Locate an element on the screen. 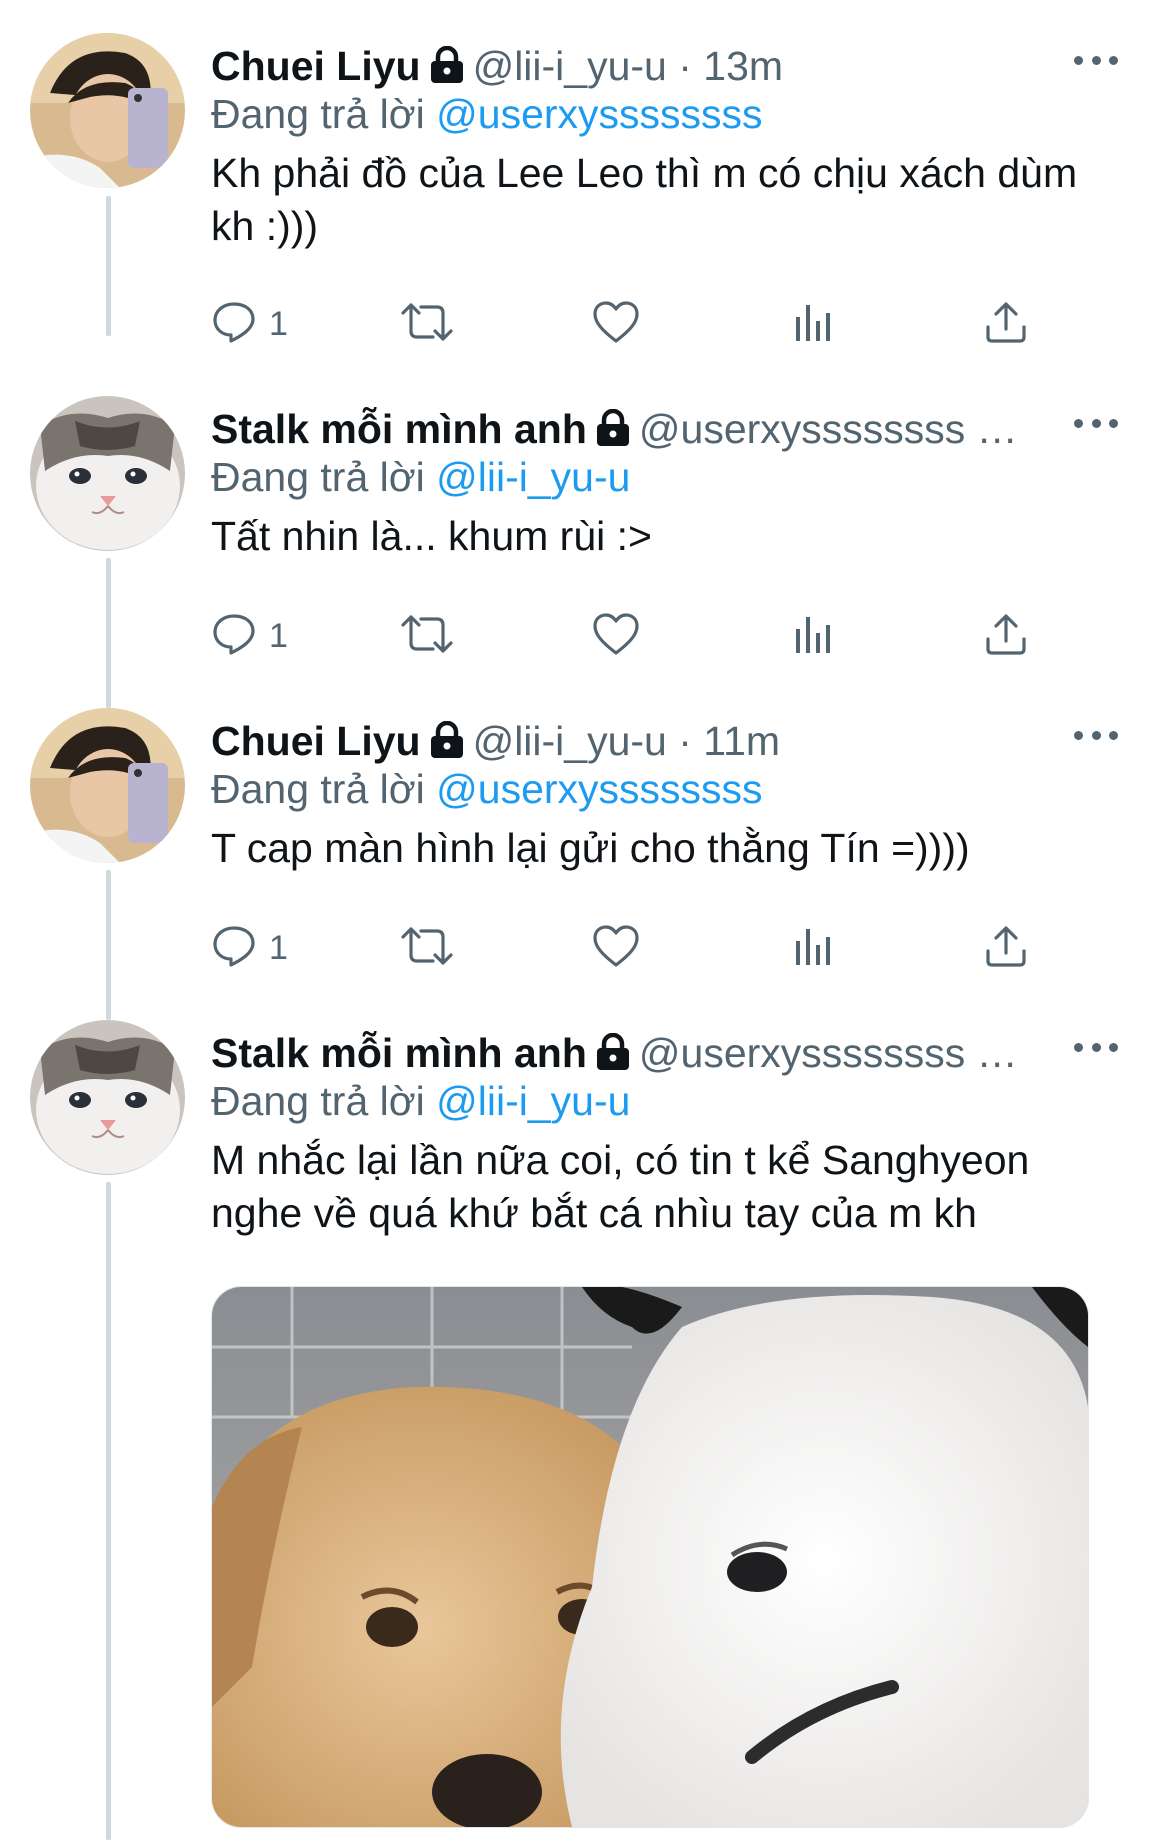 The width and height of the screenshot is (1170, 1840). timestamp: · 11m is located at coordinates (729, 741).